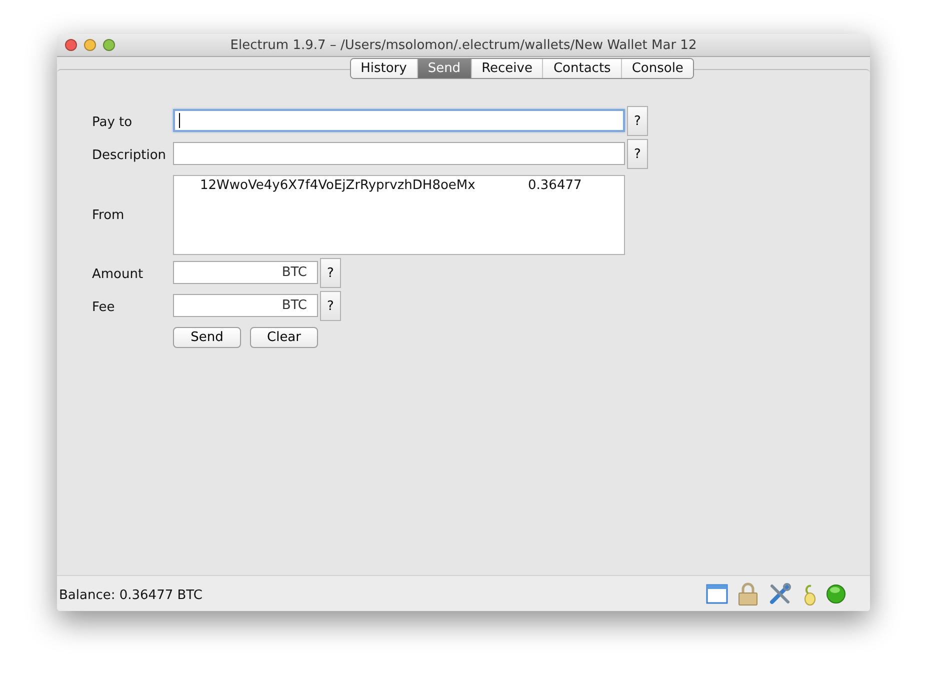  I want to click on field-label: Pay to, so click(113, 122).